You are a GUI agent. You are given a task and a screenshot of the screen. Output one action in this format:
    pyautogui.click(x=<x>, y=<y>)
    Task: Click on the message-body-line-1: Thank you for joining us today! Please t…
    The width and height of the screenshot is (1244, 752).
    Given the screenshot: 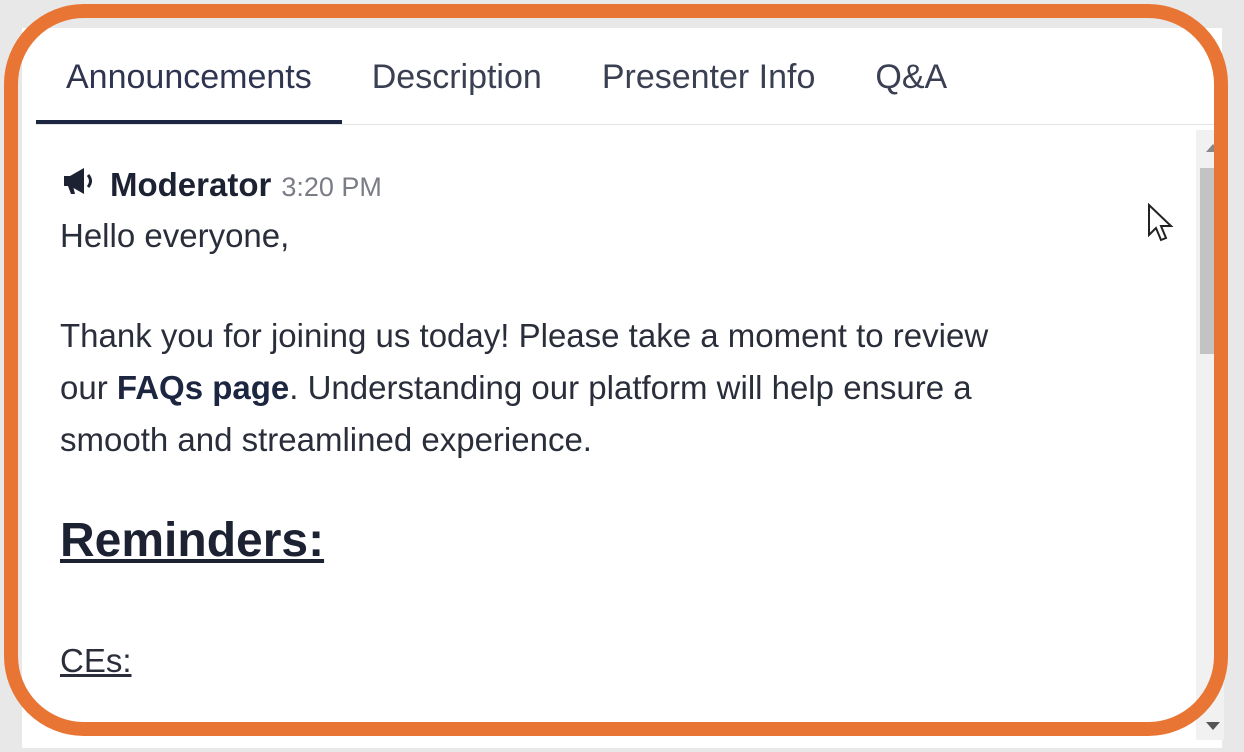 What is the action you would take?
    pyautogui.click(x=524, y=335)
    